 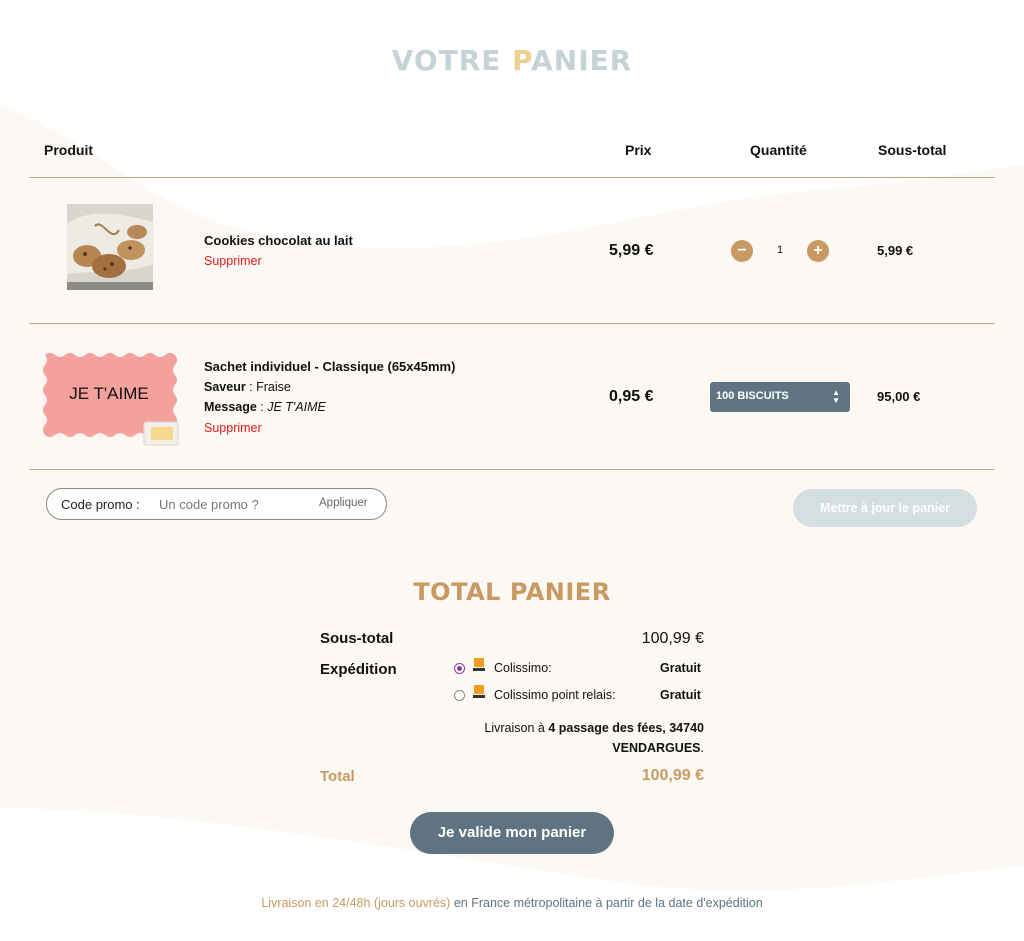 What do you see at coordinates (459, 668) in the screenshot?
I see `shipping-radio-colissimo` at bounding box center [459, 668].